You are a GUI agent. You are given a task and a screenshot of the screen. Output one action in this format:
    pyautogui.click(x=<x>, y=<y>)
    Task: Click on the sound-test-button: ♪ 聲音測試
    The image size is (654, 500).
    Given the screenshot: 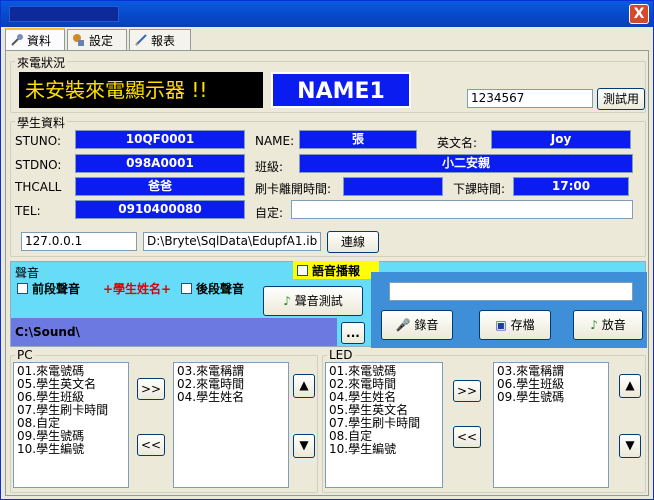 What is the action you would take?
    pyautogui.click(x=313, y=301)
    